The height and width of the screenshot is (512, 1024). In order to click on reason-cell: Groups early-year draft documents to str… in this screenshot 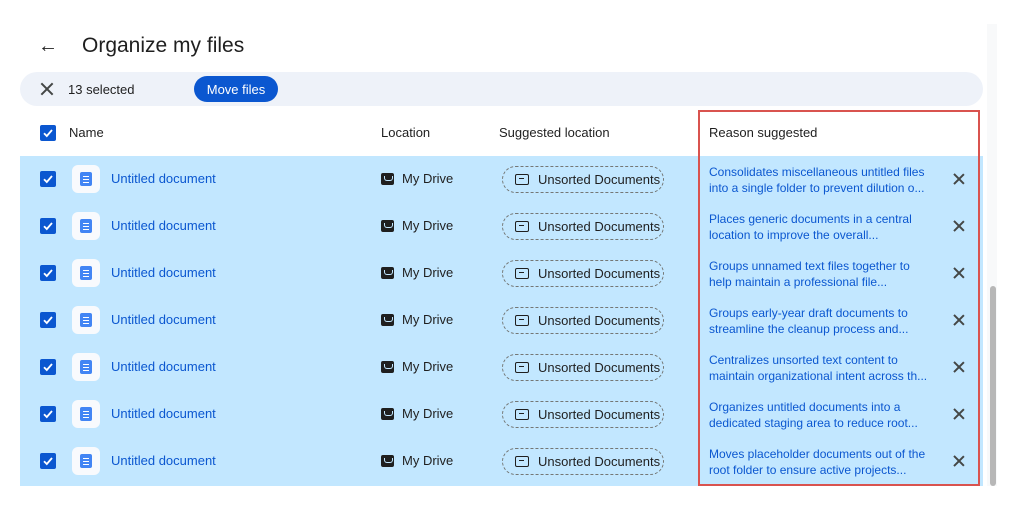, I will do `click(820, 320)`.